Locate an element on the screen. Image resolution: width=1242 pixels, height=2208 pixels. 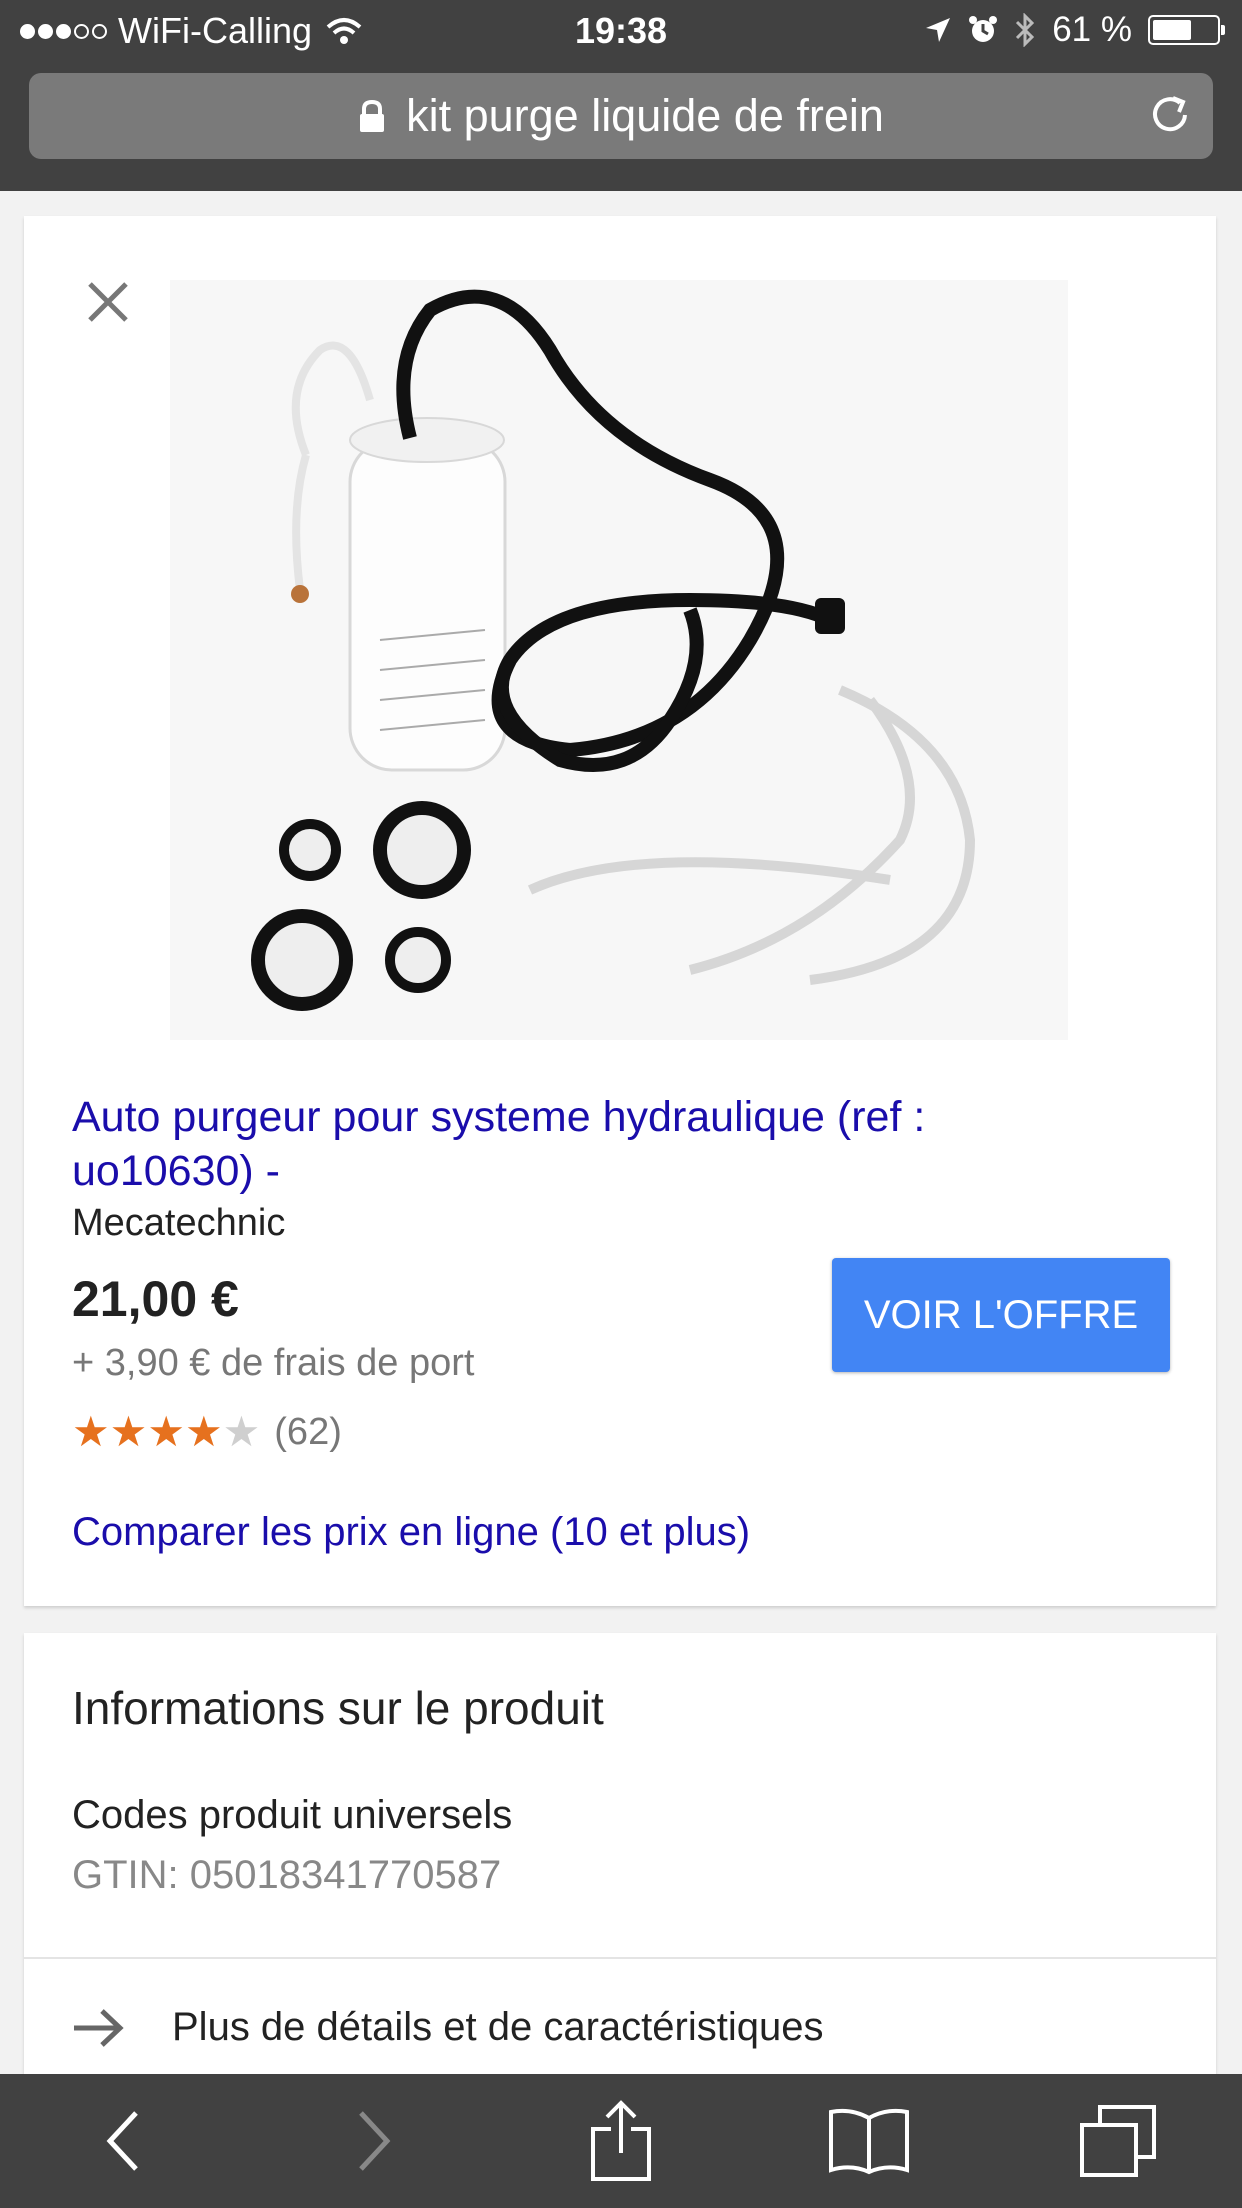
gtin-value: GTIN: 05018341770587 is located at coordinates (287, 1875).